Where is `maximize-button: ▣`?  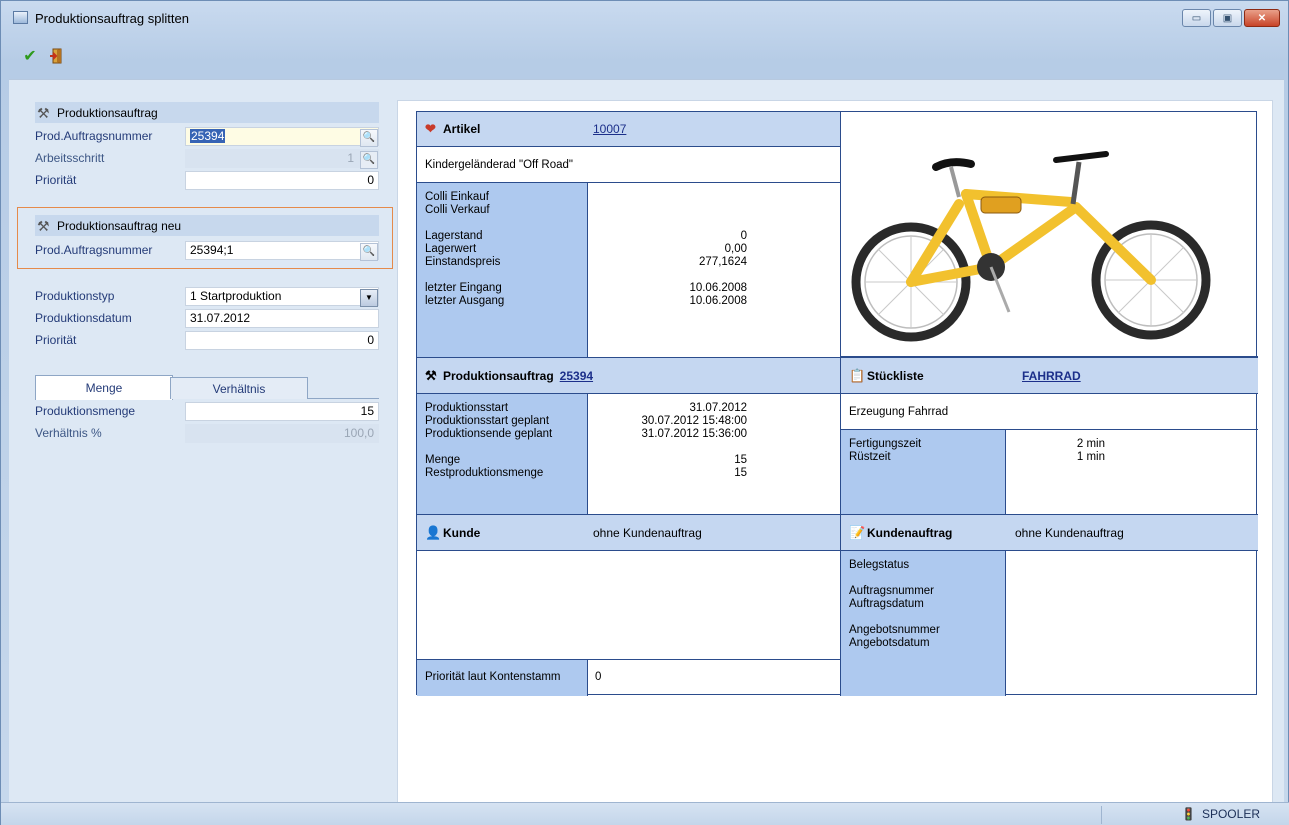 maximize-button: ▣ is located at coordinates (1227, 18).